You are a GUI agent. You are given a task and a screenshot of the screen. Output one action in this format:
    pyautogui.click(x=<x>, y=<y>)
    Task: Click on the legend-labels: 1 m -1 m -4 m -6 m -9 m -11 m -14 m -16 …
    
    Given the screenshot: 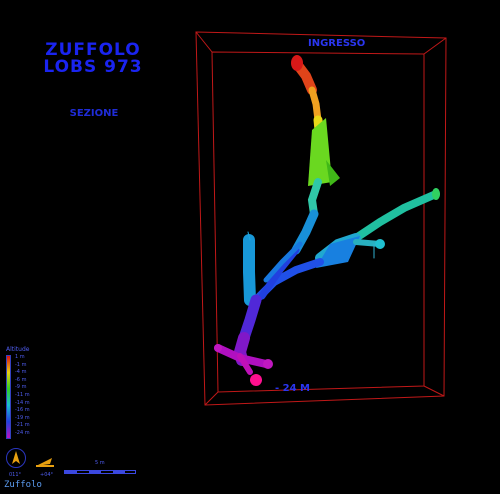 What is the action you would take?
    pyautogui.click(x=22, y=396)
    